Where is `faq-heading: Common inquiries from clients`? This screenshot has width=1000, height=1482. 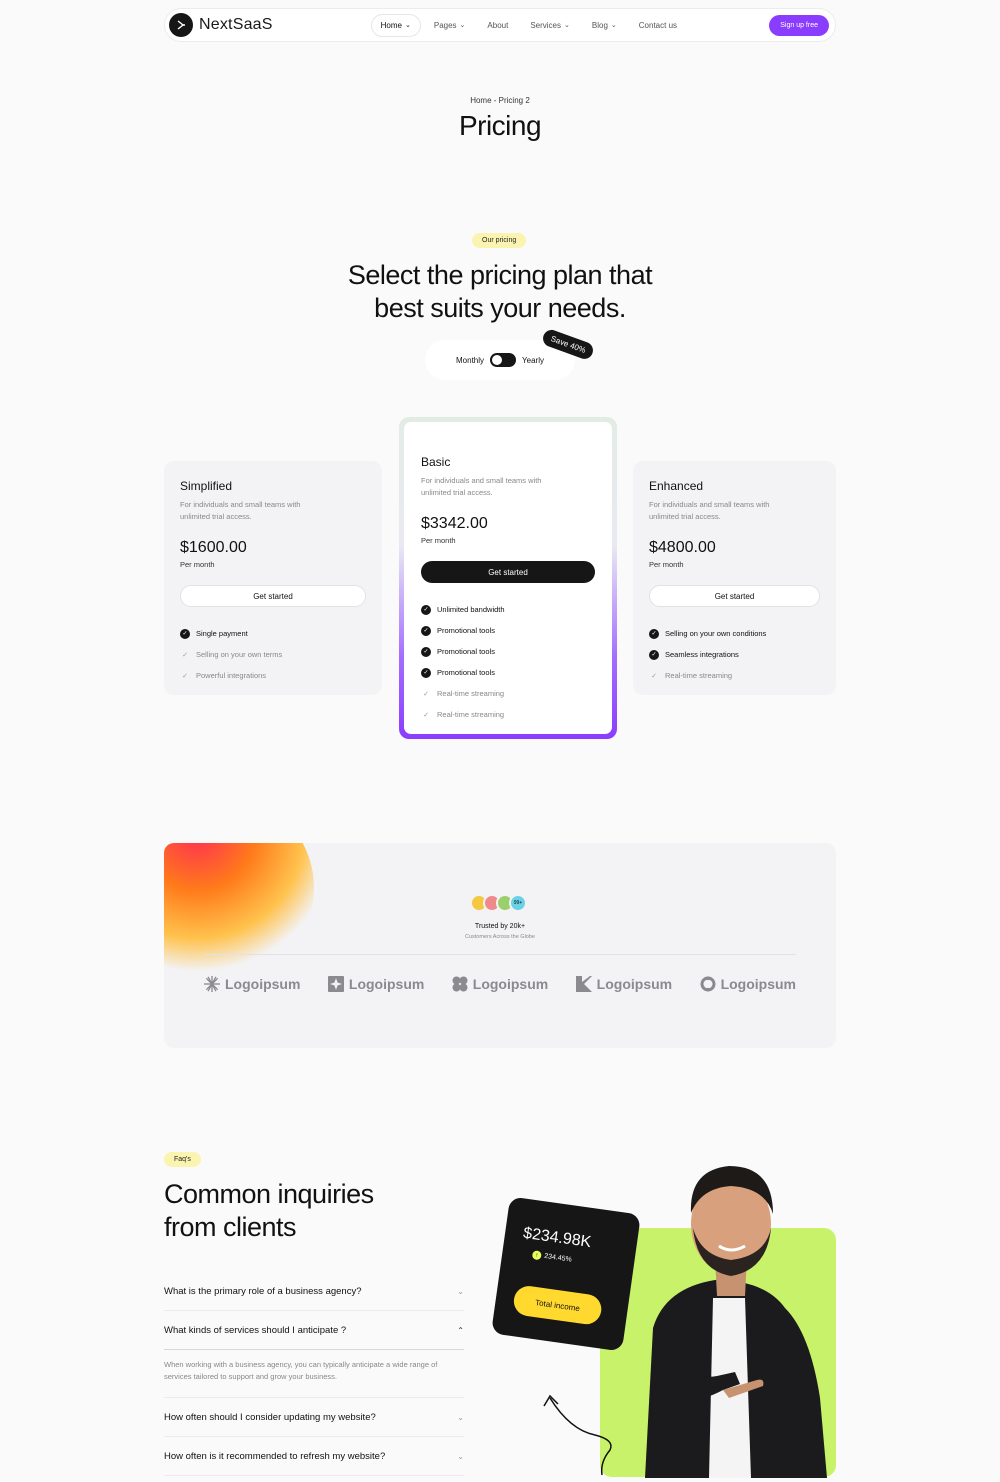
faq-heading: Common inquiries from clients is located at coordinates (269, 1211).